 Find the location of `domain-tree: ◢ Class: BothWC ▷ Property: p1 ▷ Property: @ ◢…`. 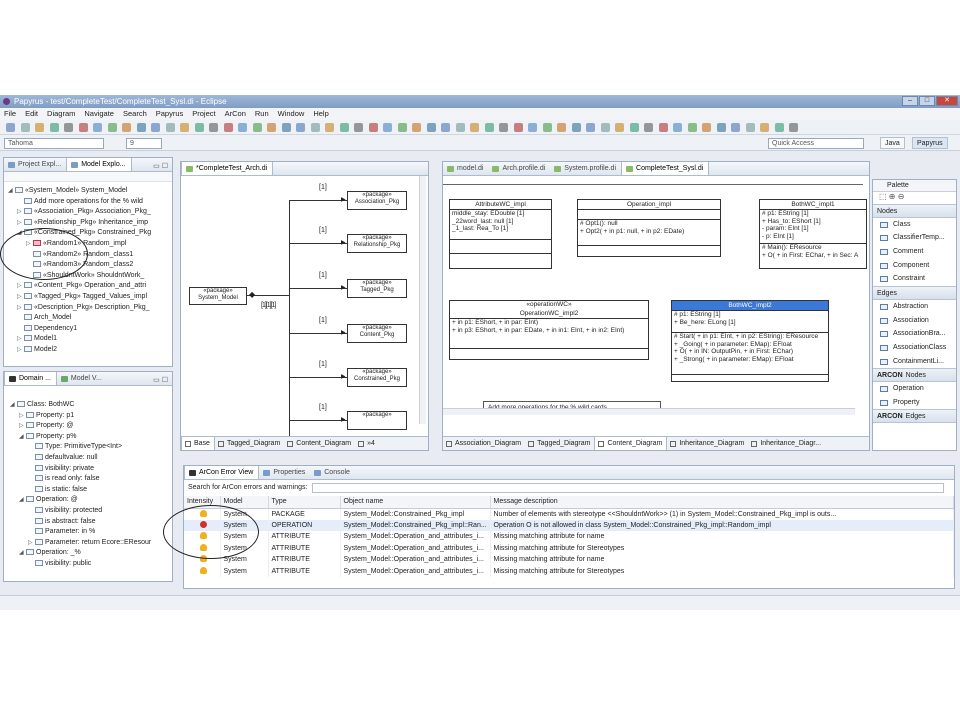

domain-tree: ◢ Class: BothWC ▷ Property: p1 ▷ Property: @ ◢… is located at coordinates (88, 478).